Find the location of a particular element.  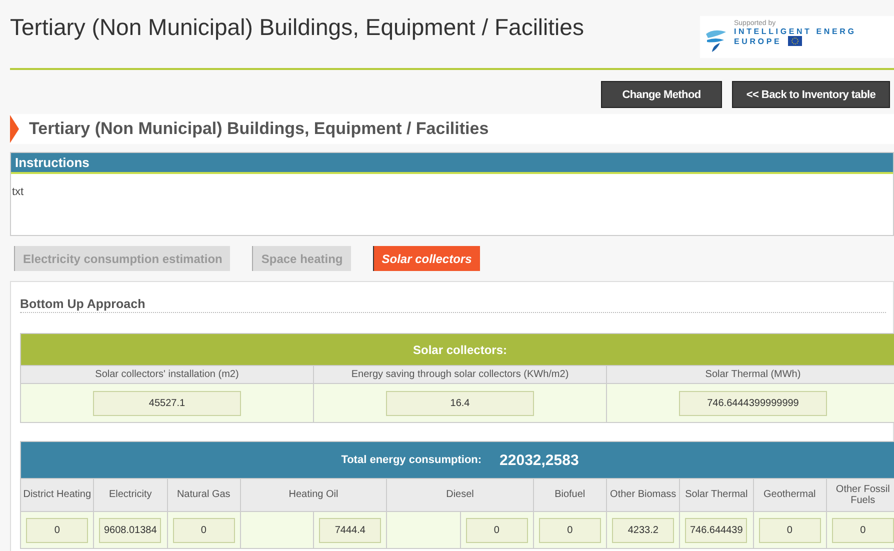

value-field: 16.4 is located at coordinates (460, 403).